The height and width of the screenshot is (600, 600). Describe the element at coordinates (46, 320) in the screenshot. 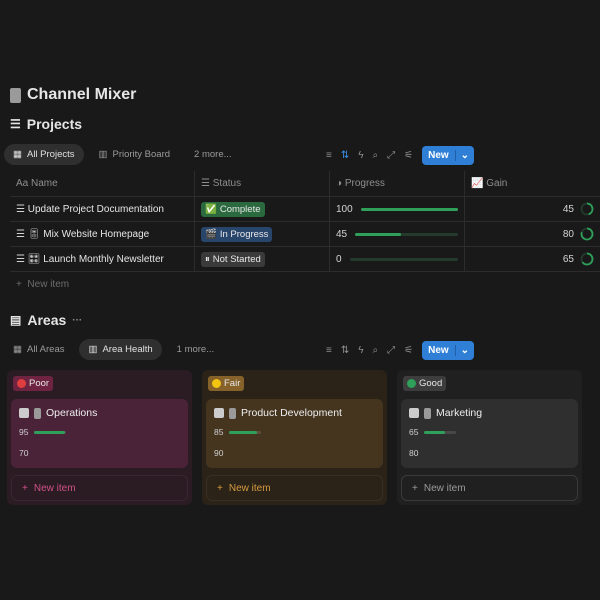

I see `areas-heading: ▤ Areas ···` at that location.